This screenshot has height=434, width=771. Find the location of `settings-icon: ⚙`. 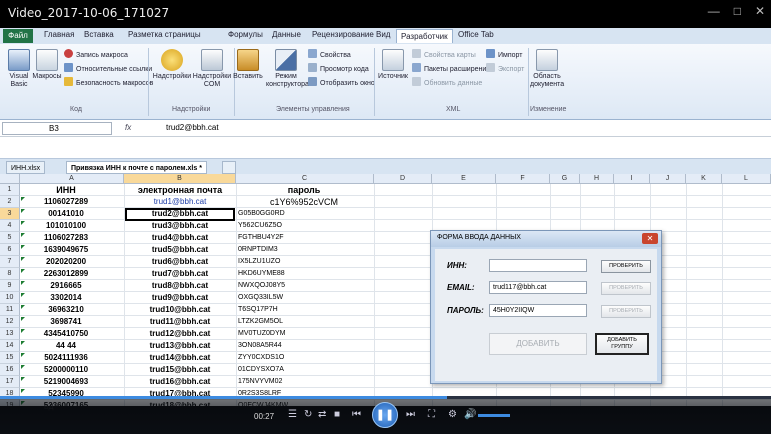

settings-icon: ⚙ is located at coordinates (452, 414).